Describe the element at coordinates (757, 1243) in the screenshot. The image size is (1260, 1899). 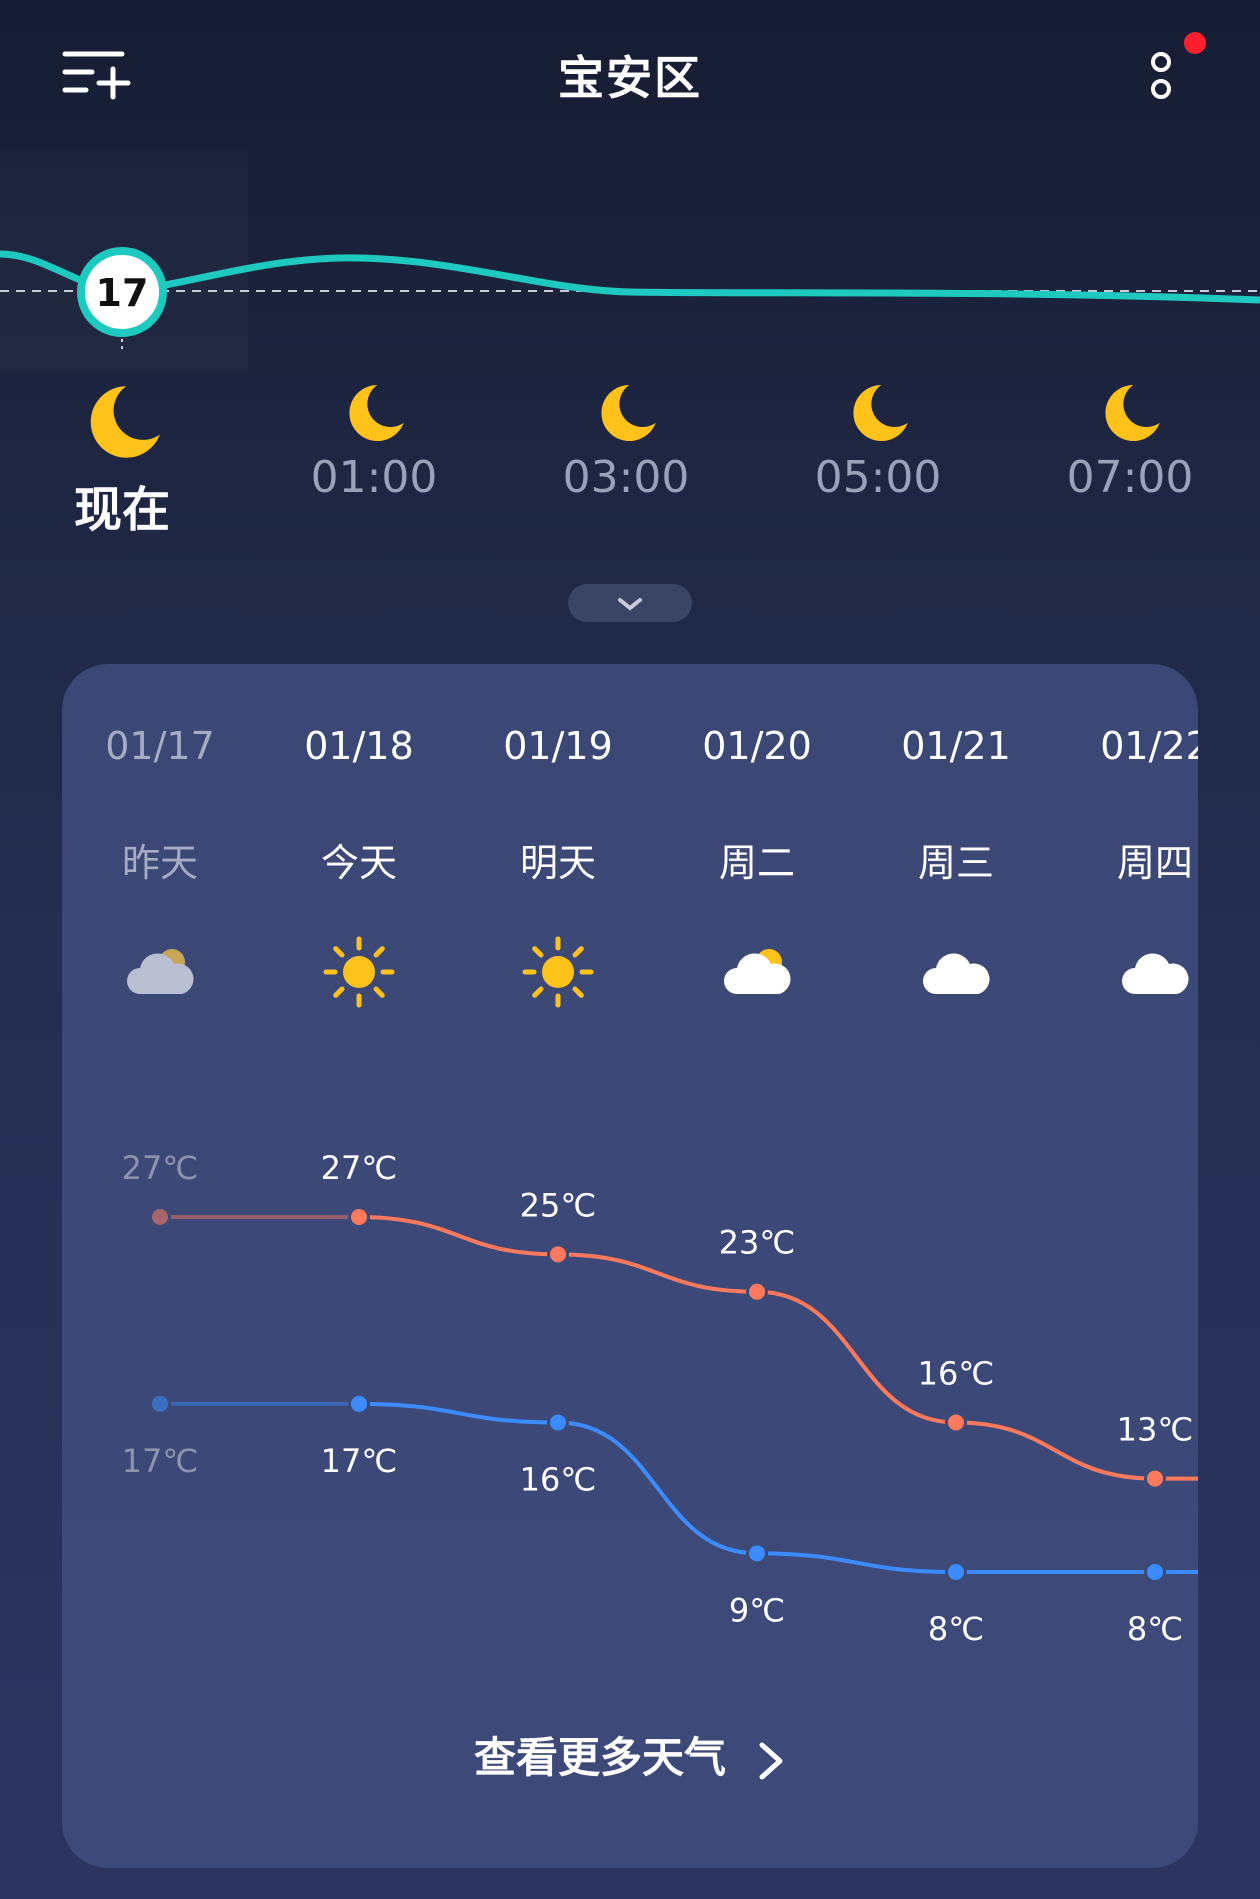
I see `high-temp-label: 23℃` at that location.